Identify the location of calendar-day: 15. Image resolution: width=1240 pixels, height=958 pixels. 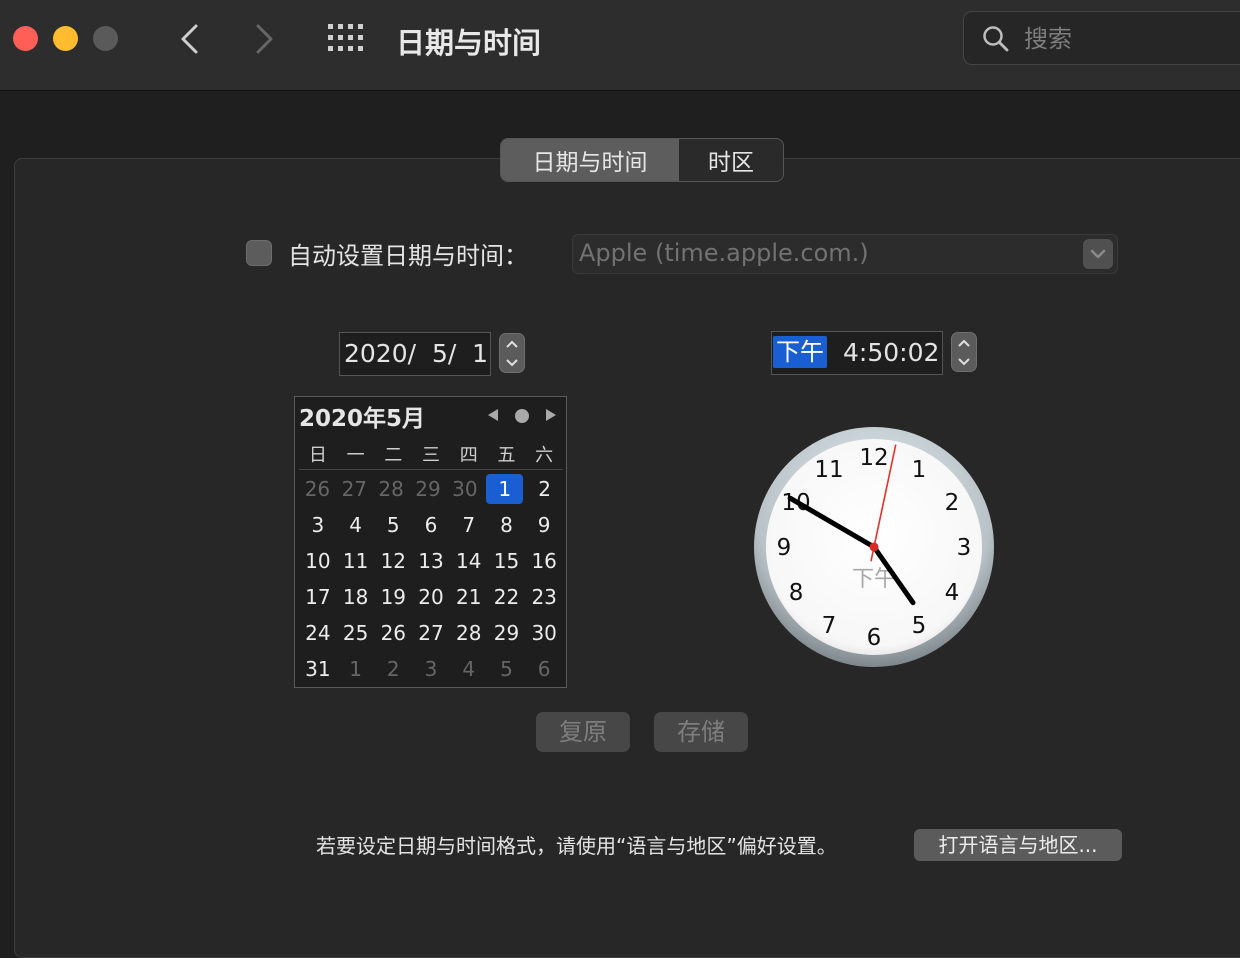
(507, 561).